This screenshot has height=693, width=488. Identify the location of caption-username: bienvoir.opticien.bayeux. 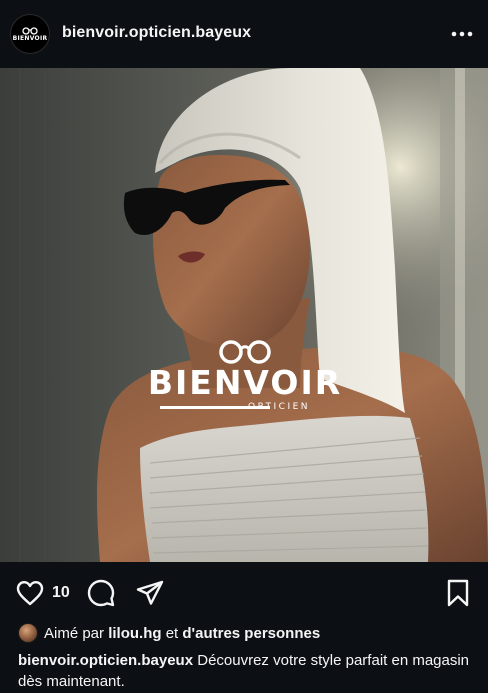
(105, 660).